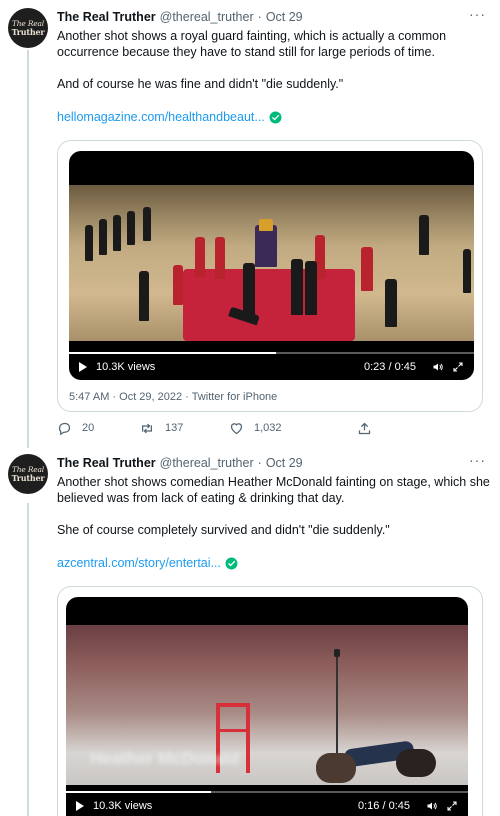  What do you see at coordinates (165, 758) in the screenshot?
I see `video-overlay-text: Heather McDonald` at bounding box center [165, 758].